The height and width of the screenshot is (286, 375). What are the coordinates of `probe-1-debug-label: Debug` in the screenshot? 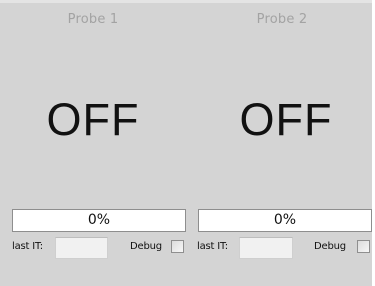 It's located at (146, 246).